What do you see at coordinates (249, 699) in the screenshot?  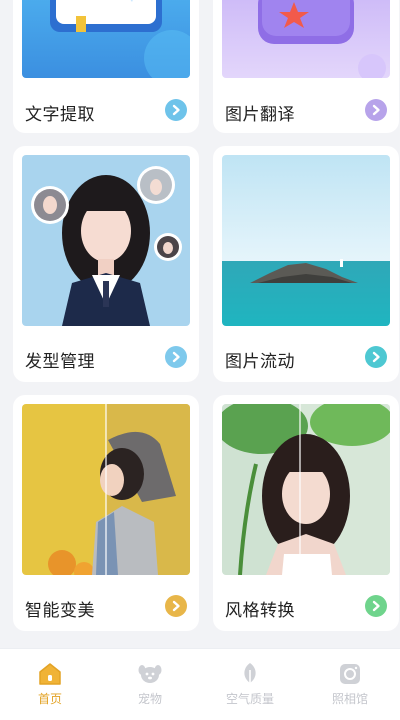 I see `tab-label: 空气质量` at bounding box center [249, 699].